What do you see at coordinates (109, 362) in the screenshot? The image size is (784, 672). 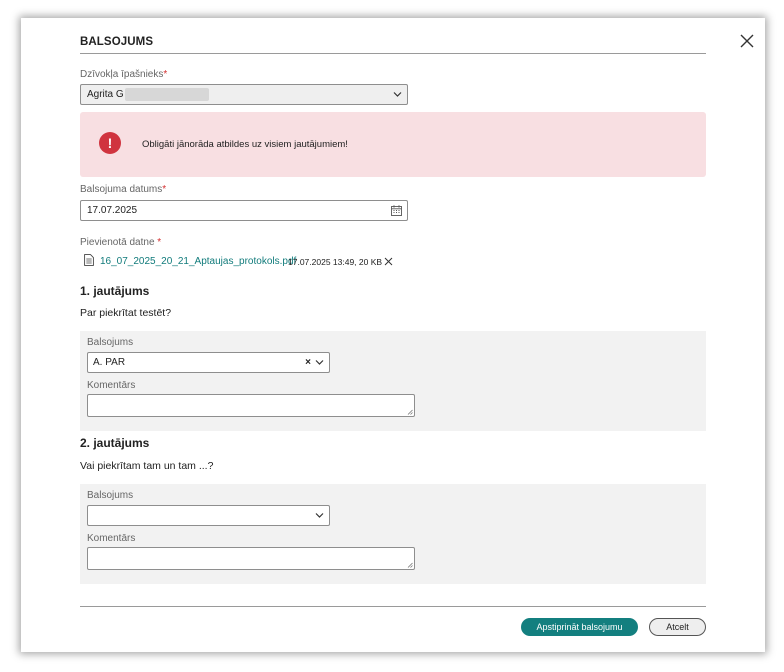 I see `vote-select-value: A. PAR` at bounding box center [109, 362].